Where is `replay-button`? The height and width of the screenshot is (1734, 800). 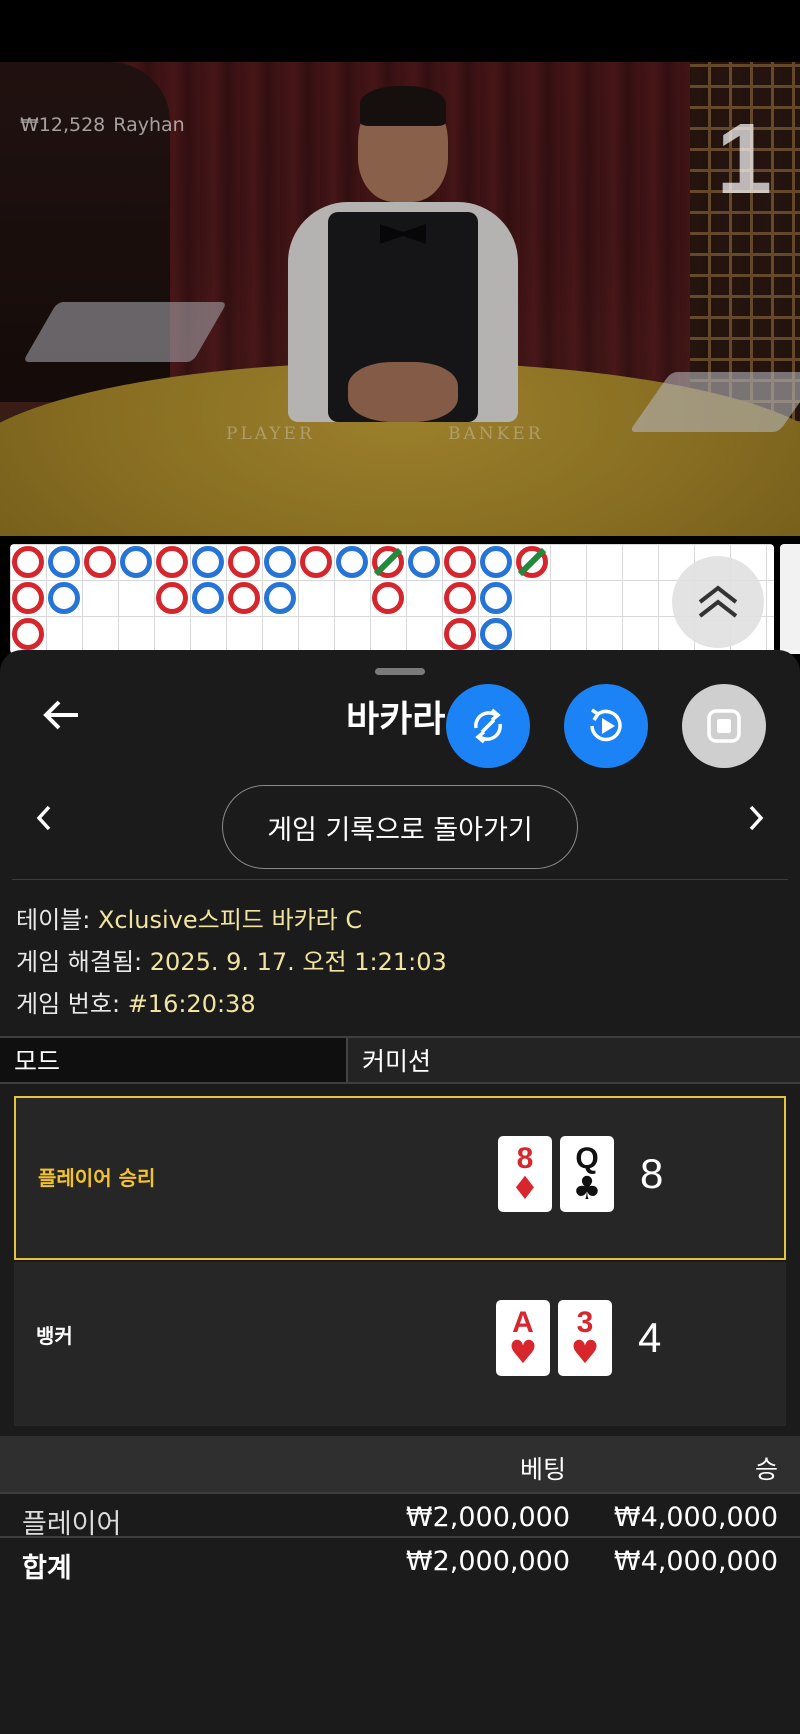
replay-button is located at coordinates (606, 726).